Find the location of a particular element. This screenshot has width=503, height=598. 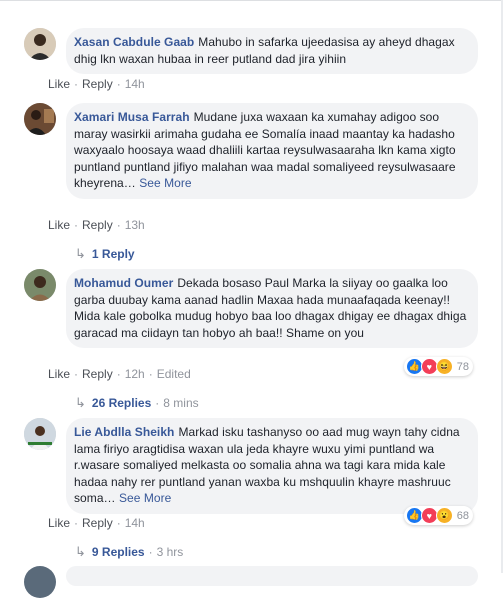

replies-time: 3 hrs is located at coordinates (170, 552).